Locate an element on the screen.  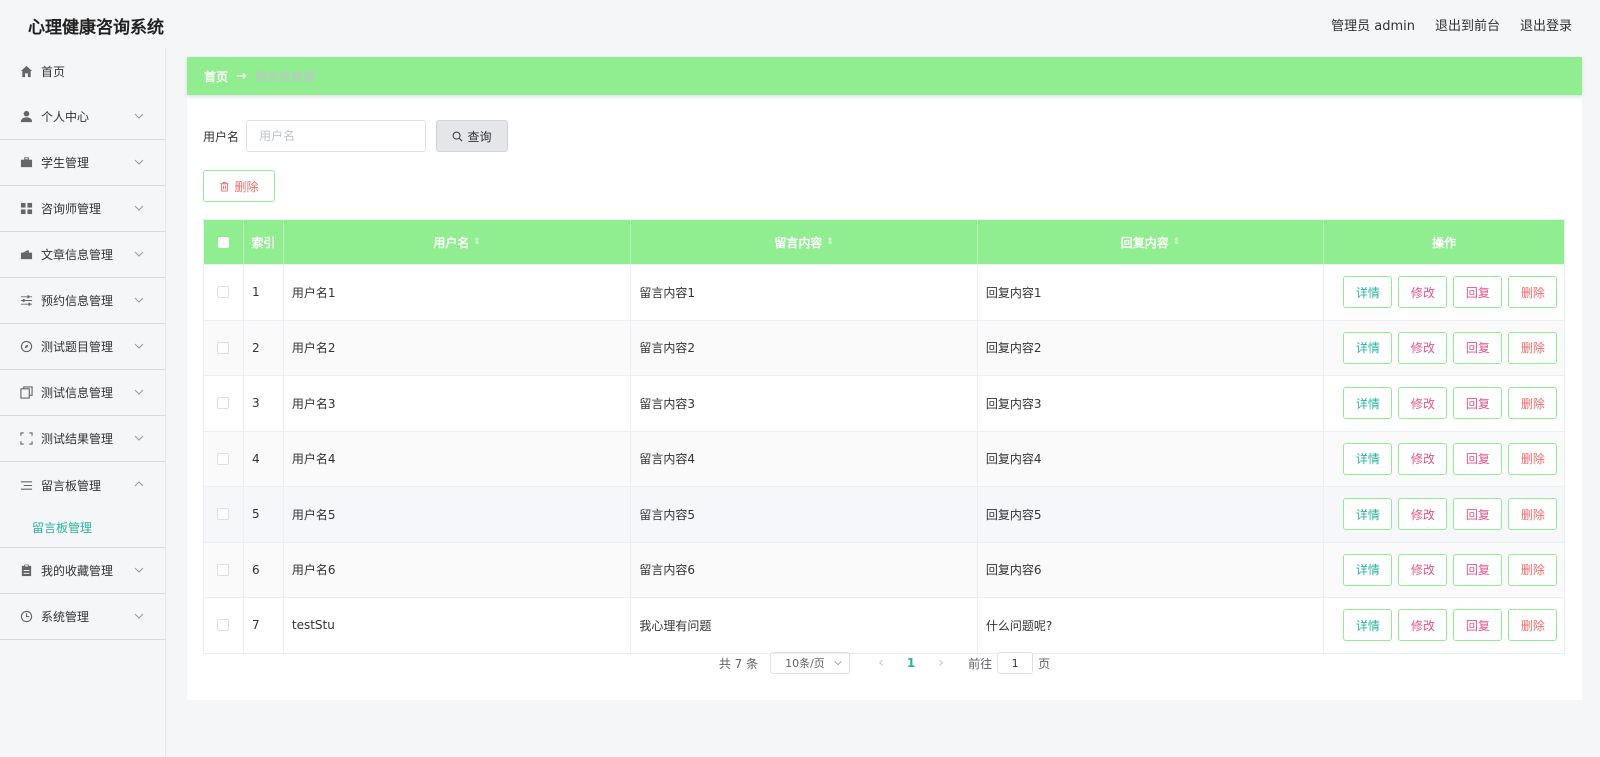
row-reply: 回复内容4 is located at coordinates (1151, 458).